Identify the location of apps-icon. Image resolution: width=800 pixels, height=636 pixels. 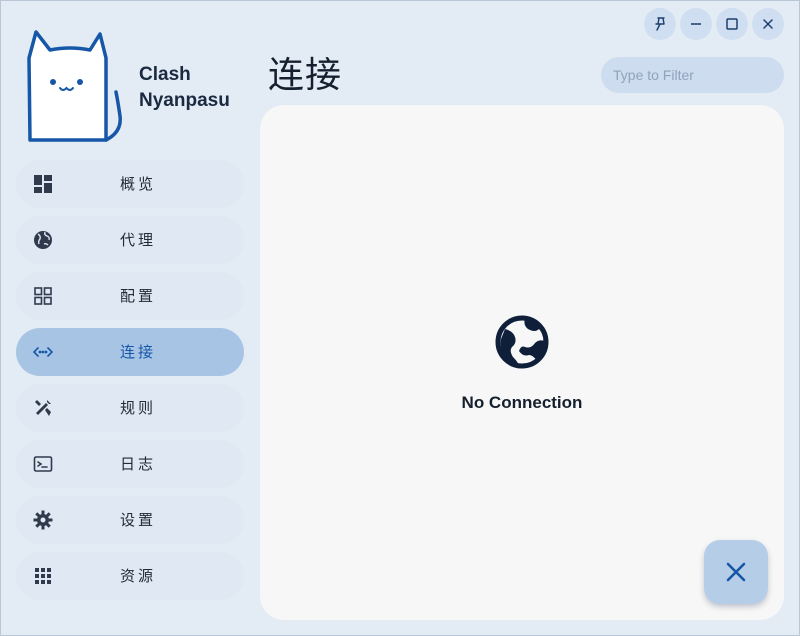
(43, 576).